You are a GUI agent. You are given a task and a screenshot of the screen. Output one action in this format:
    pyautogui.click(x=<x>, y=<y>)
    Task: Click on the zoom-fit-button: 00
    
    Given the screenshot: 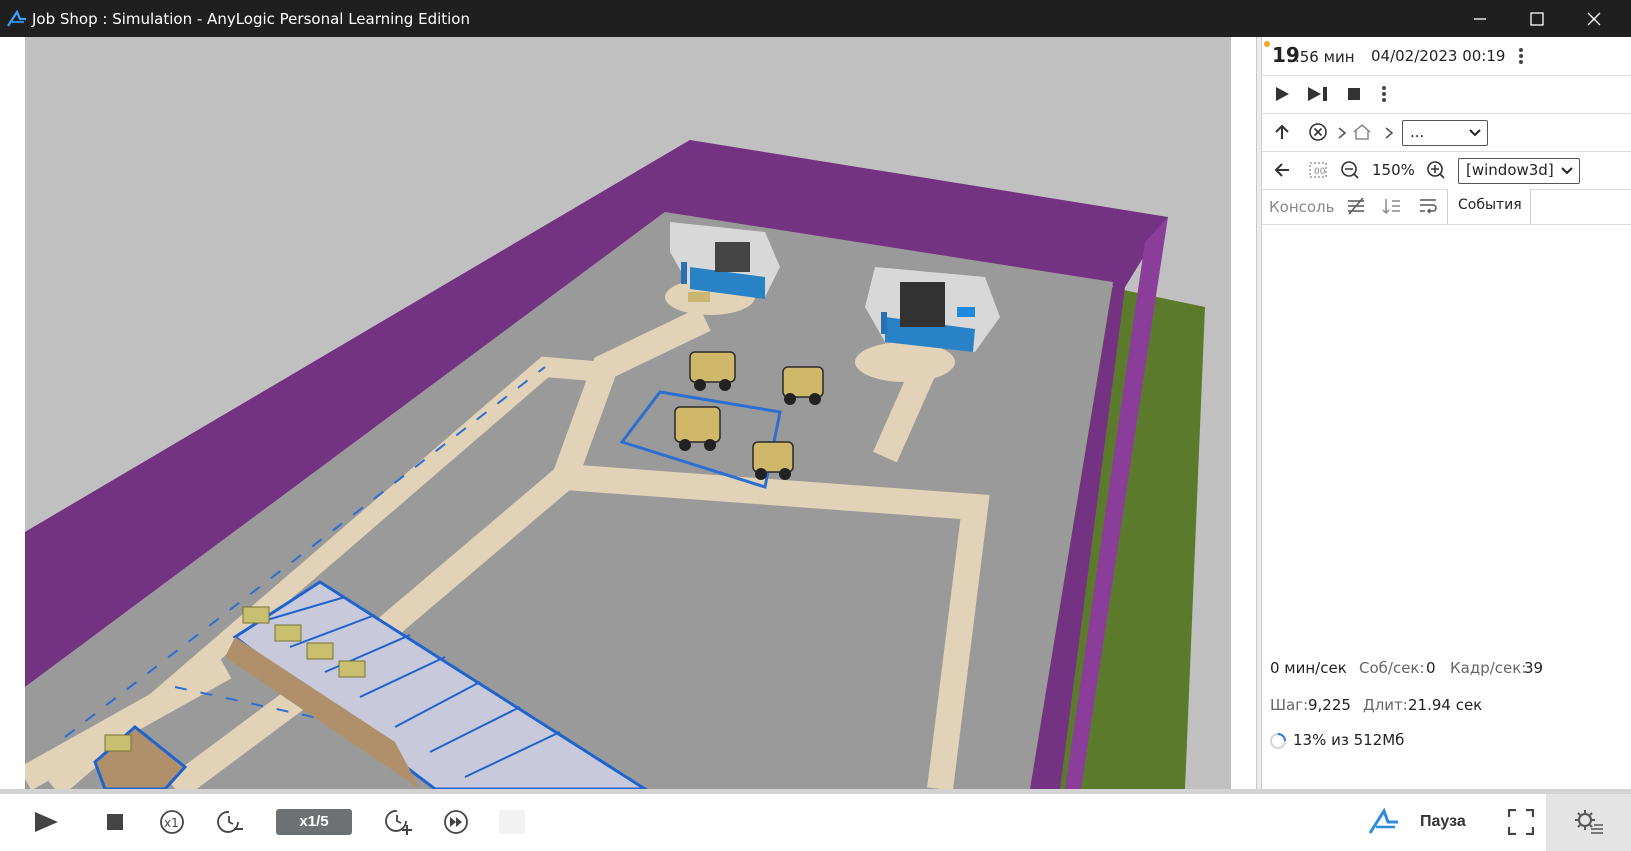 What is the action you would take?
    pyautogui.click(x=1318, y=170)
    